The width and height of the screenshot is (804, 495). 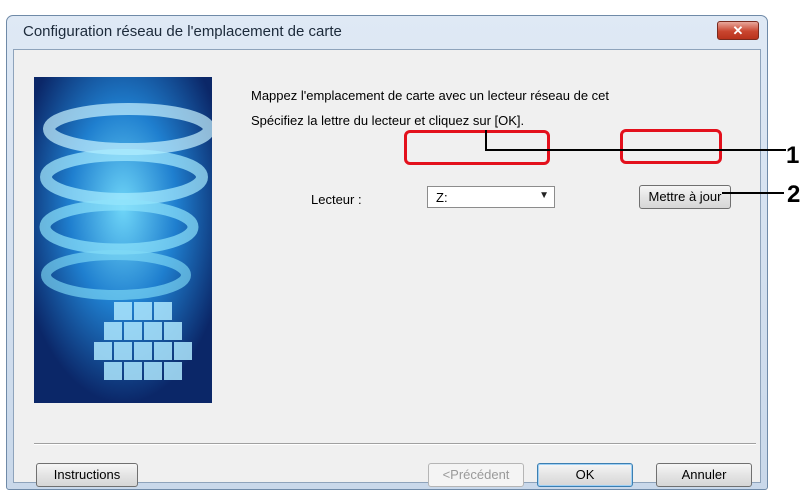 What do you see at coordinates (635, 162) in the screenshot?
I see `callout-lines` at bounding box center [635, 162].